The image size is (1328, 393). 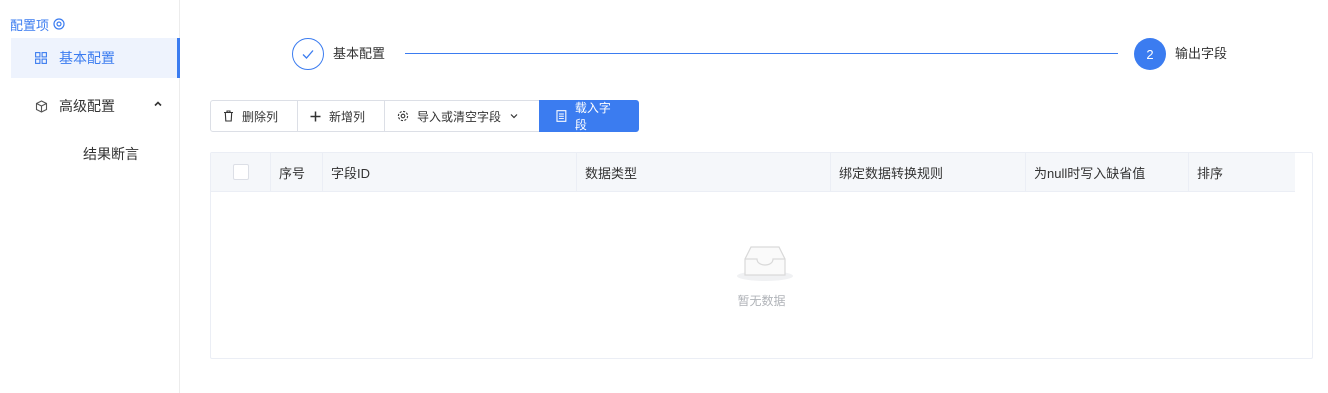 I want to click on sidebar-subitem-result-assertion: 结果断言, so click(x=111, y=154).